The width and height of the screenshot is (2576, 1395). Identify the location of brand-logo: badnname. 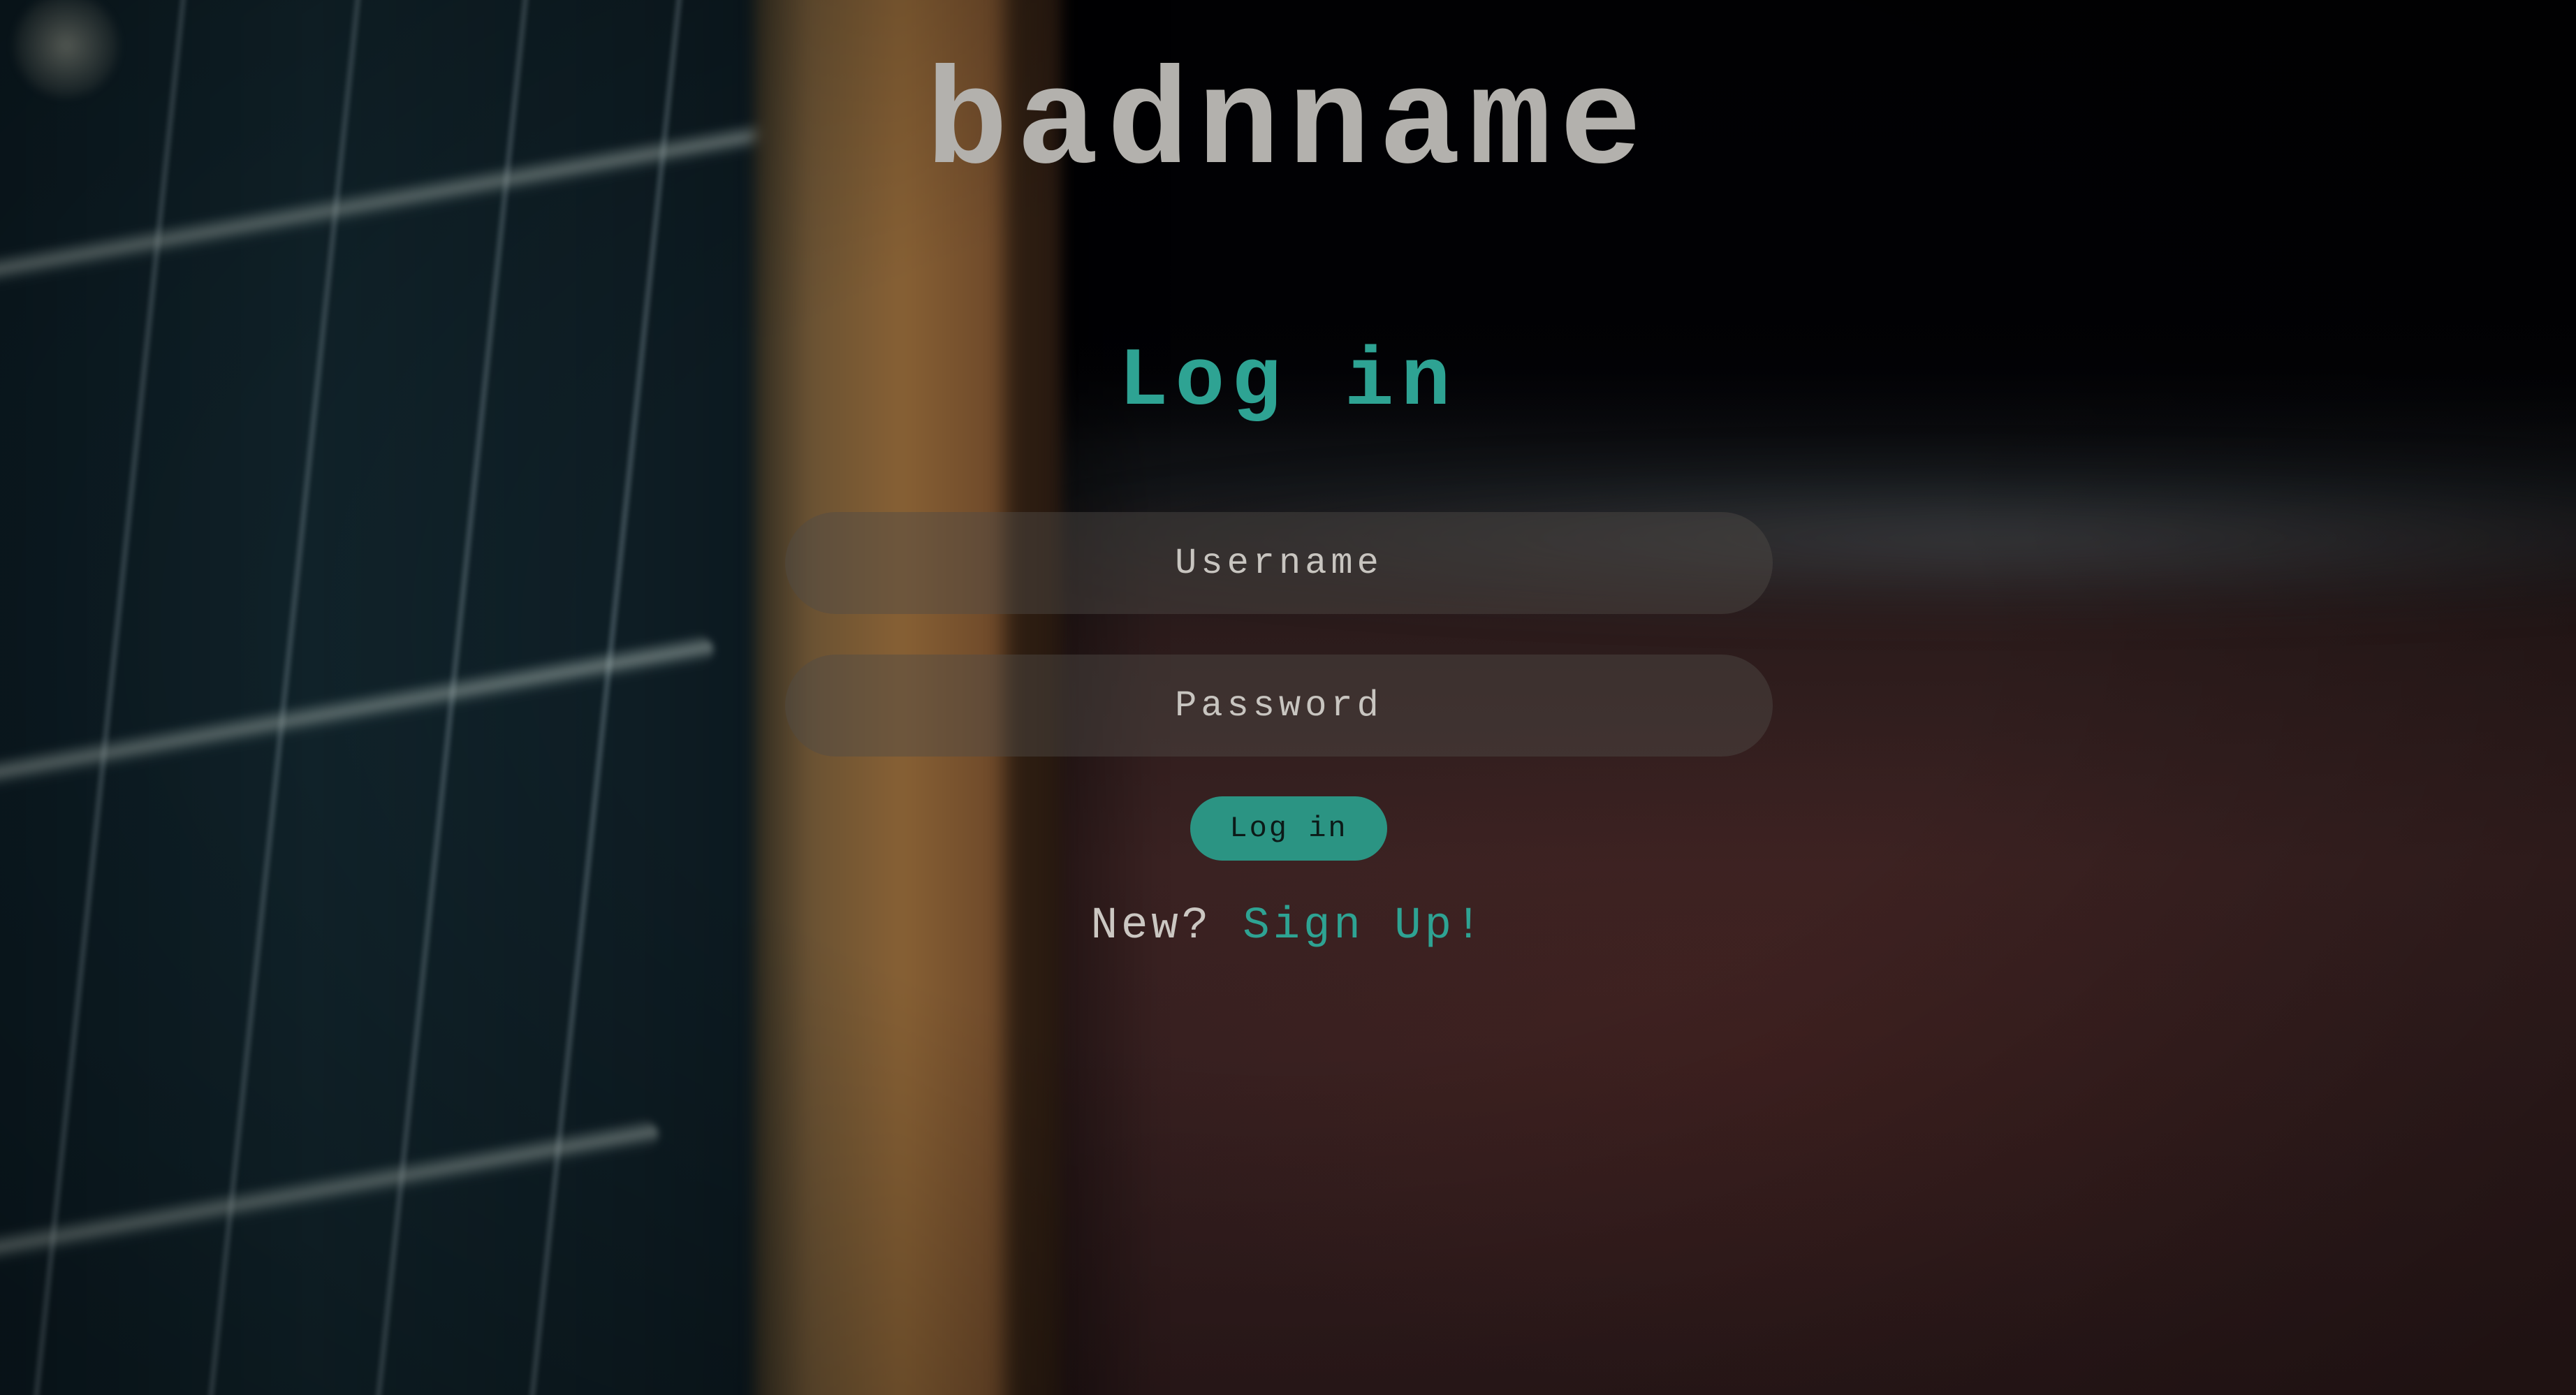
(1288, 125).